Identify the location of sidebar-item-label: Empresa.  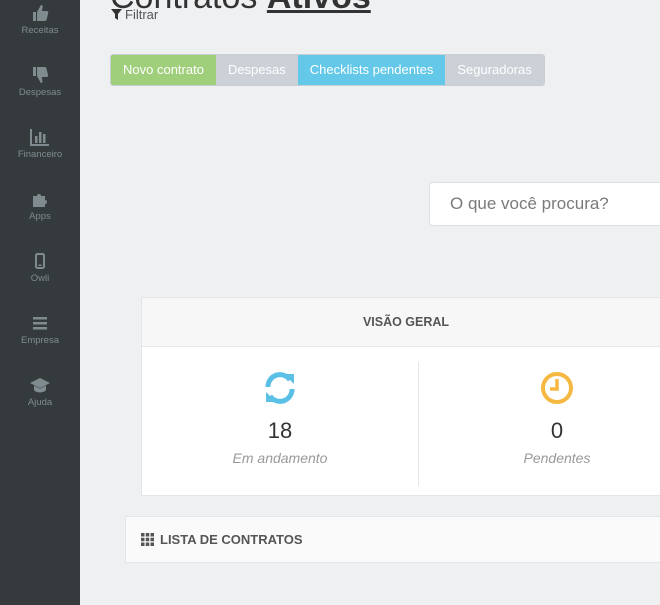
(39, 340).